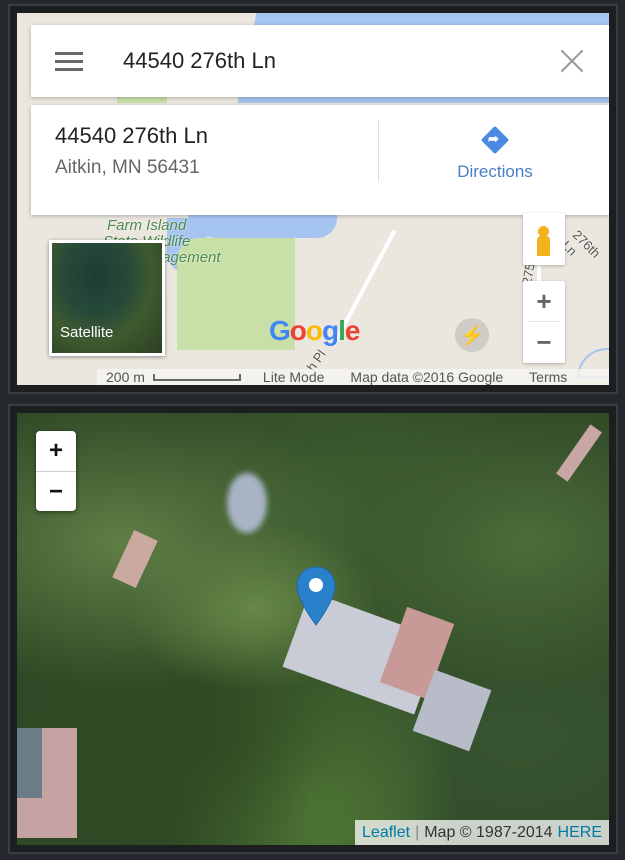  What do you see at coordinates (131, 135) in the screenshot?
I see `place-address-line1: 44540 276th Ln` at bounding box center [131, 135].